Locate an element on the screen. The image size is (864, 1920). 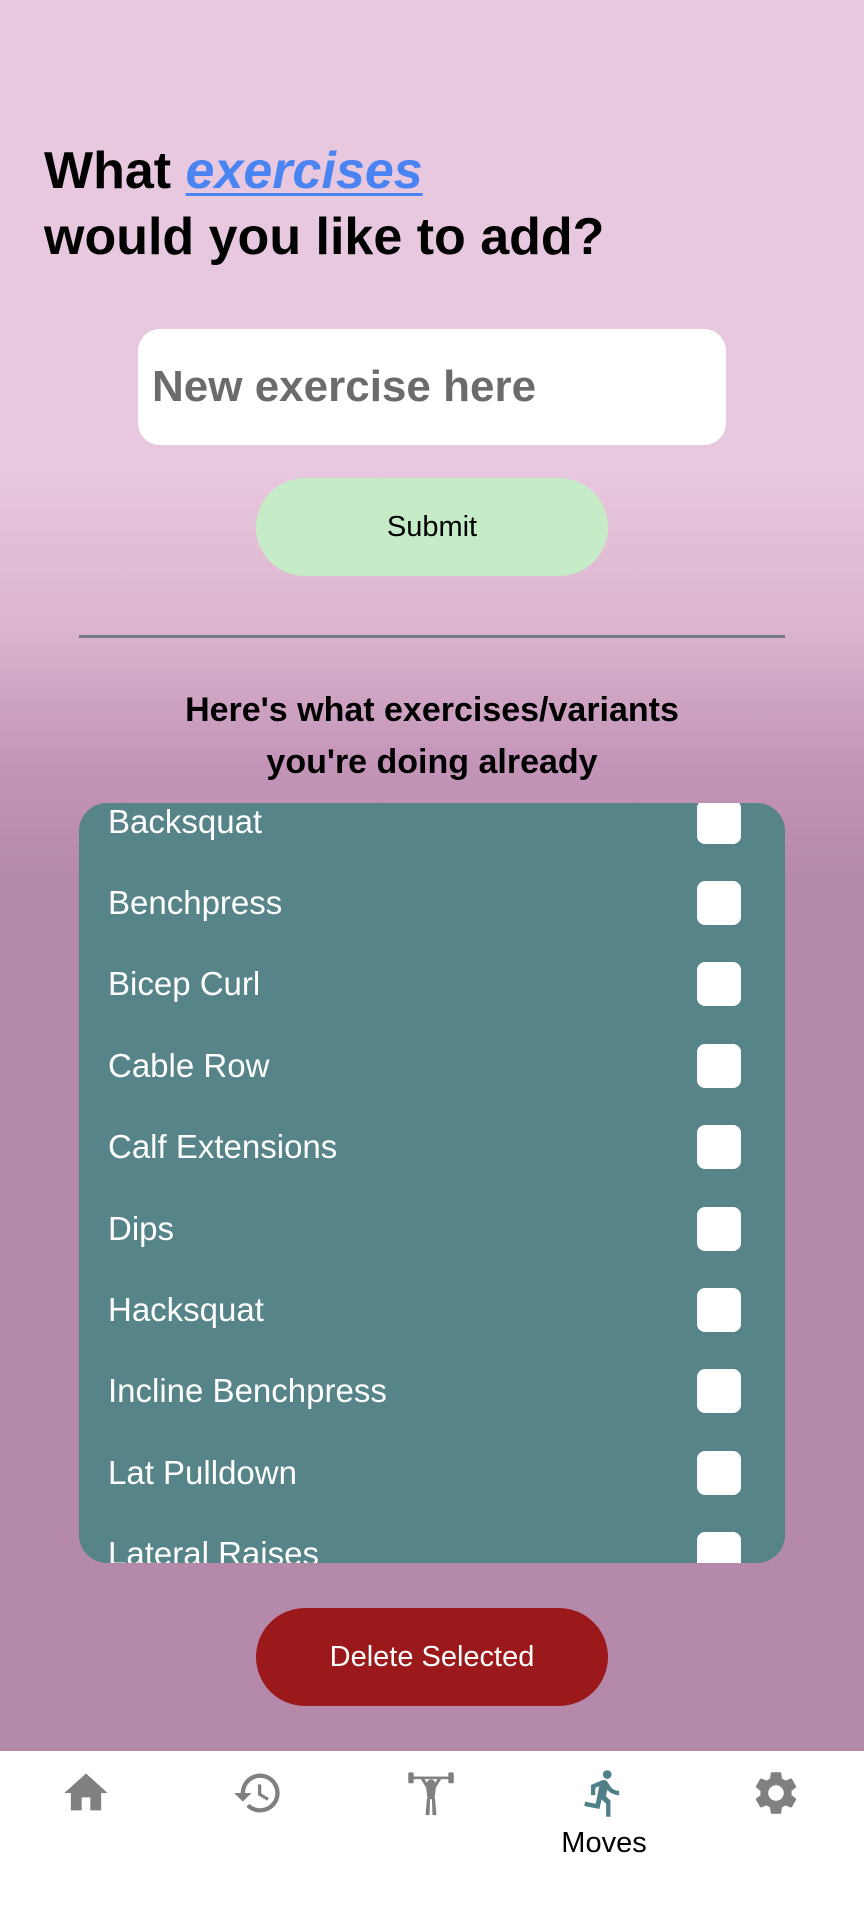
title-accent-word: exercises is located at coordinates (304, 171).